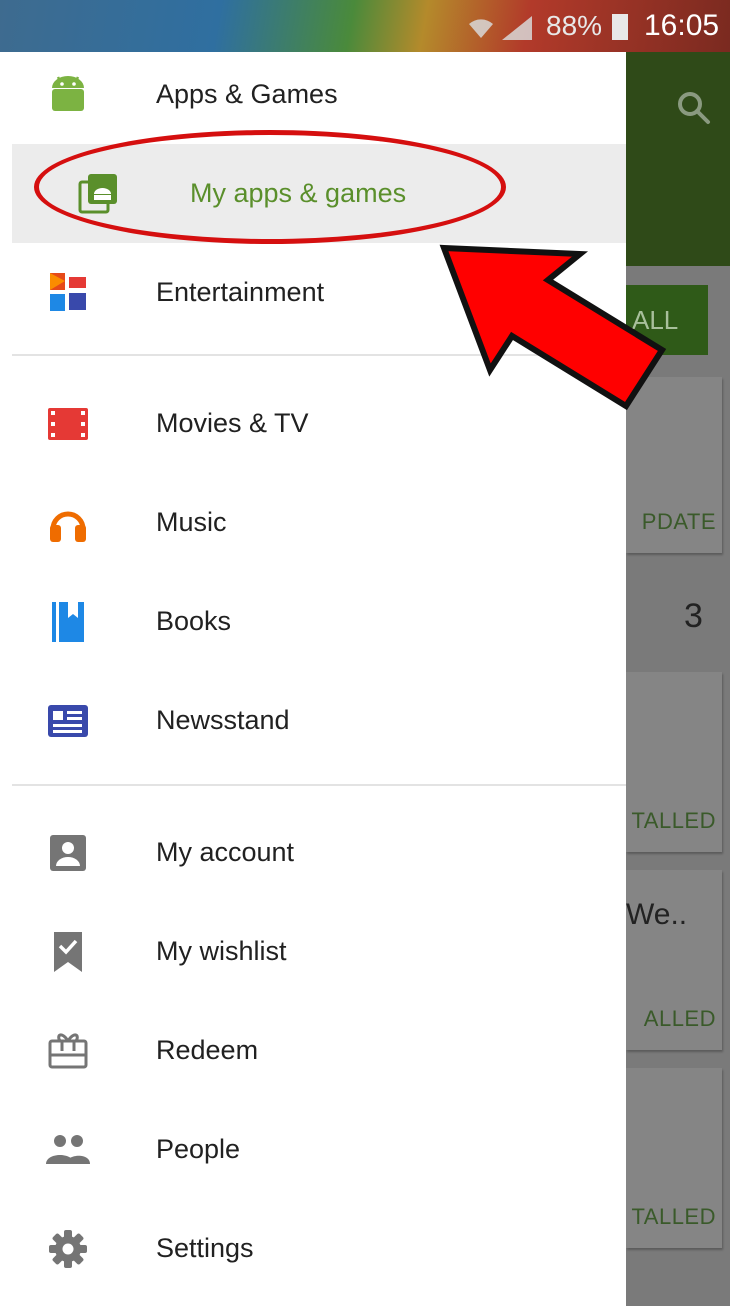 The height and width of the screenshot is (1306, 730). Describe the element at coordinates (68, 721) in the screenshot. I see `newsstand-icon` at that location.